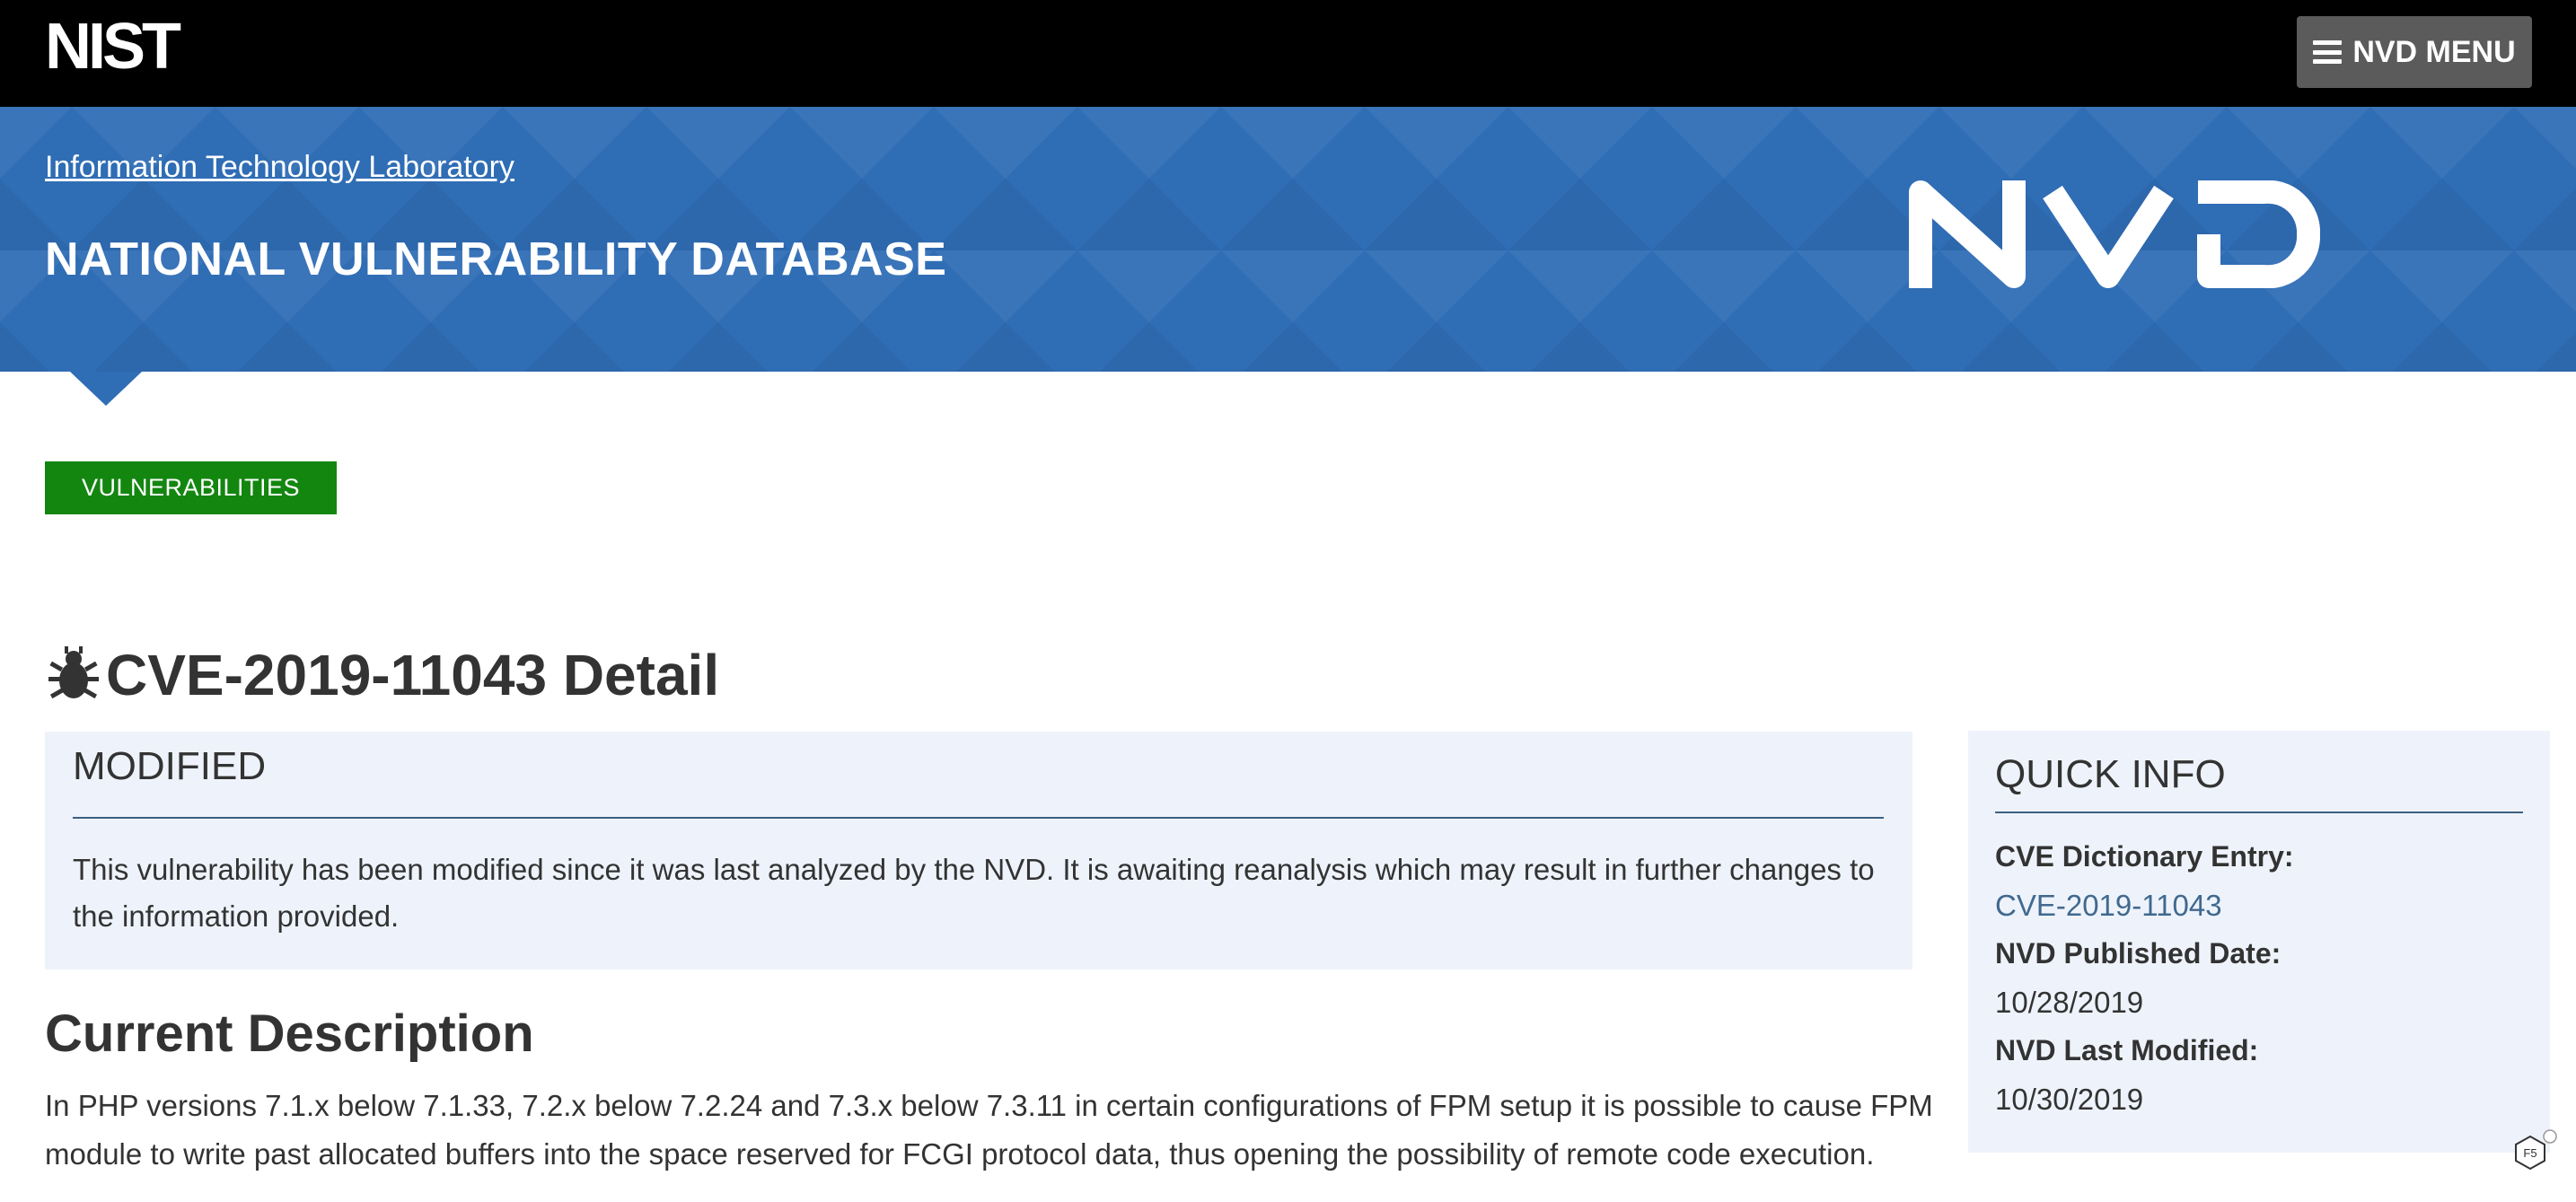  What do you see at coordinates (2069, 1099) in the screenshot?
I see `last-modified-value: 10/30/2019` at bounding box center [2069, 1099].